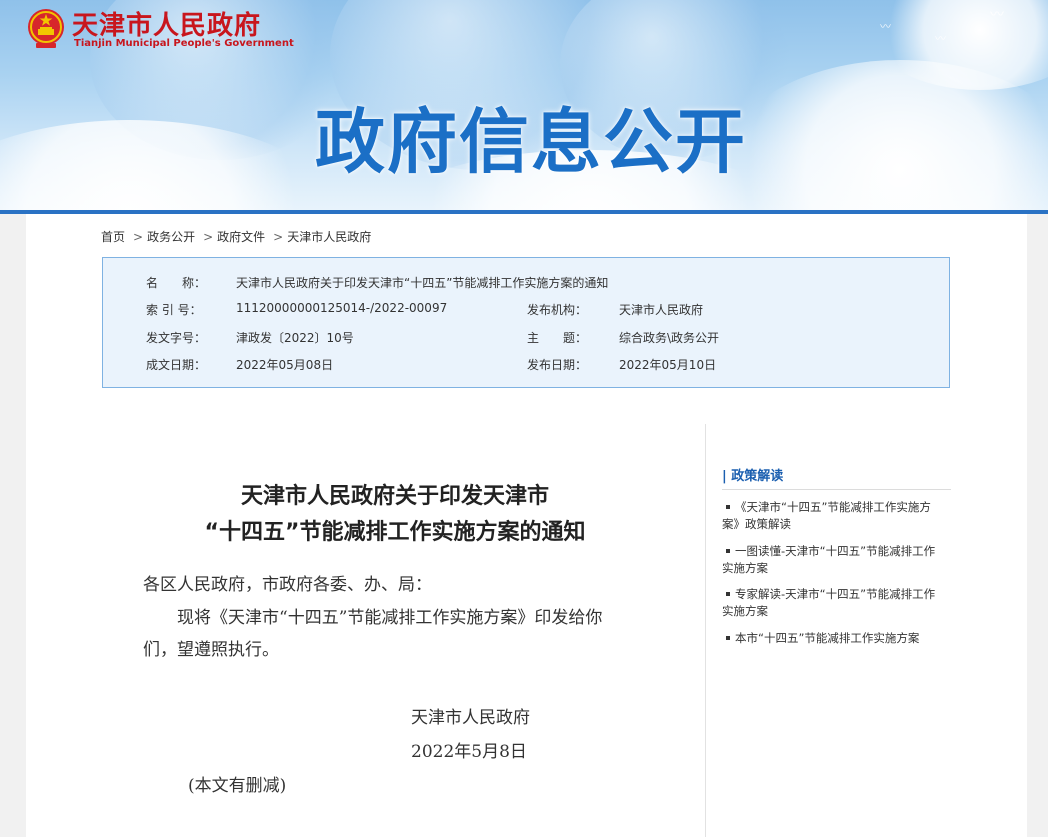 The width and height of the screenshot is (1048, 837). I want to click on meta-index-value: 11120000000125014-/2022-00097, so click(342, 308).